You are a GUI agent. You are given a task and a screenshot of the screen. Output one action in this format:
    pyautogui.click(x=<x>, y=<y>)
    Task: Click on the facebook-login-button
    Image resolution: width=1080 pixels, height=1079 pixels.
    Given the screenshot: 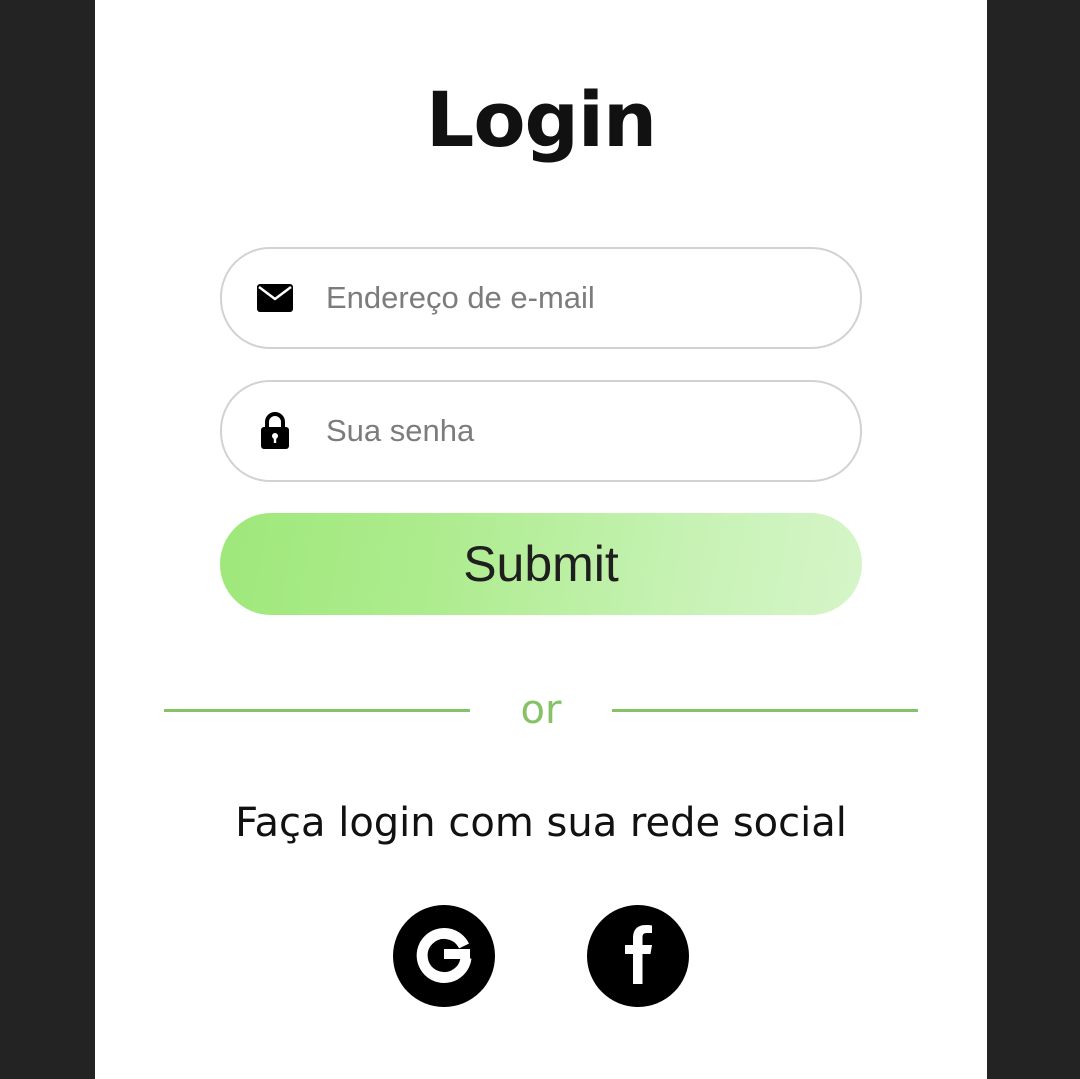 What is the action you would take?
    pyautogui.click(x=638, y=956)
    